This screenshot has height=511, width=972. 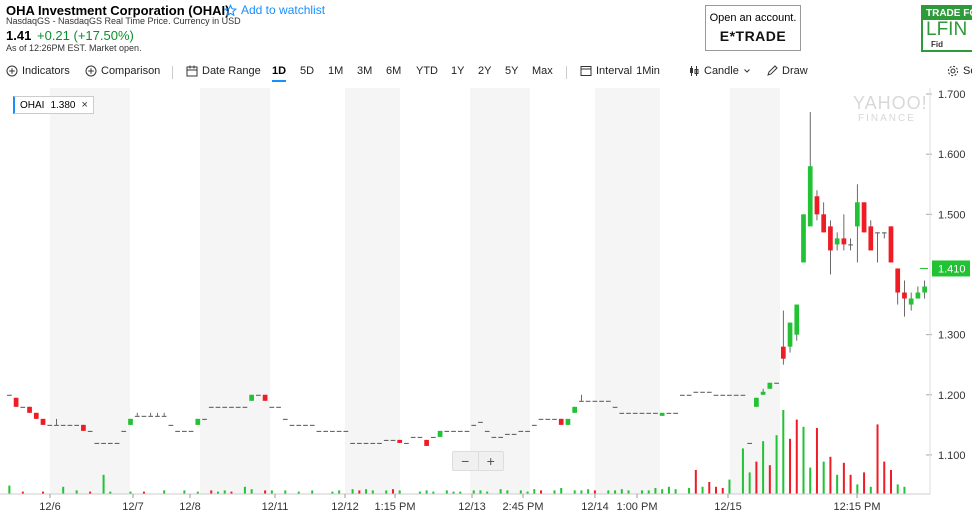 I want to click on date-range-label: Date Range, so click(x=231, y=71).